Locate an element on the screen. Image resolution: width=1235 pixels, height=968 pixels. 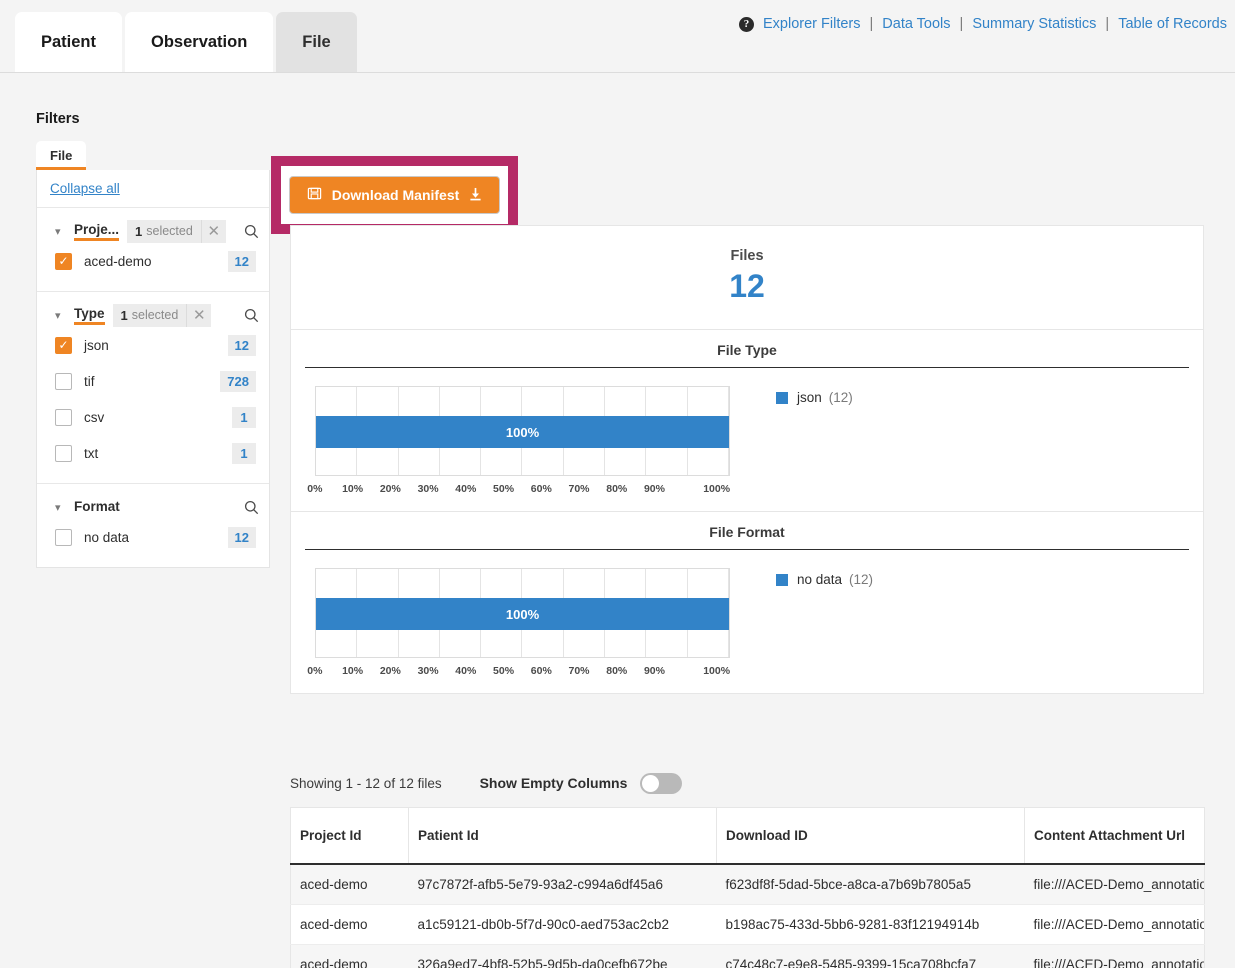
sidebar-tab-file: File is located at coordinates (61, 155).